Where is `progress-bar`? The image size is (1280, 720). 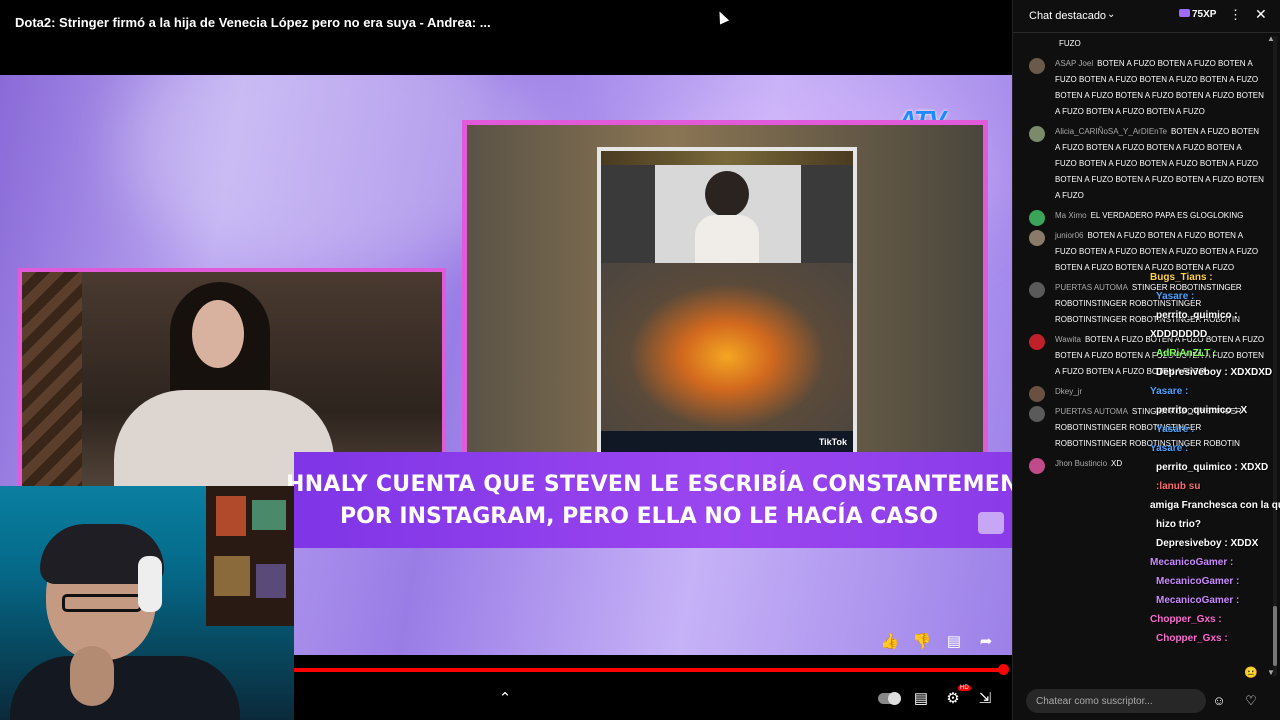
progress-bar is located at coordinates (650, 670).